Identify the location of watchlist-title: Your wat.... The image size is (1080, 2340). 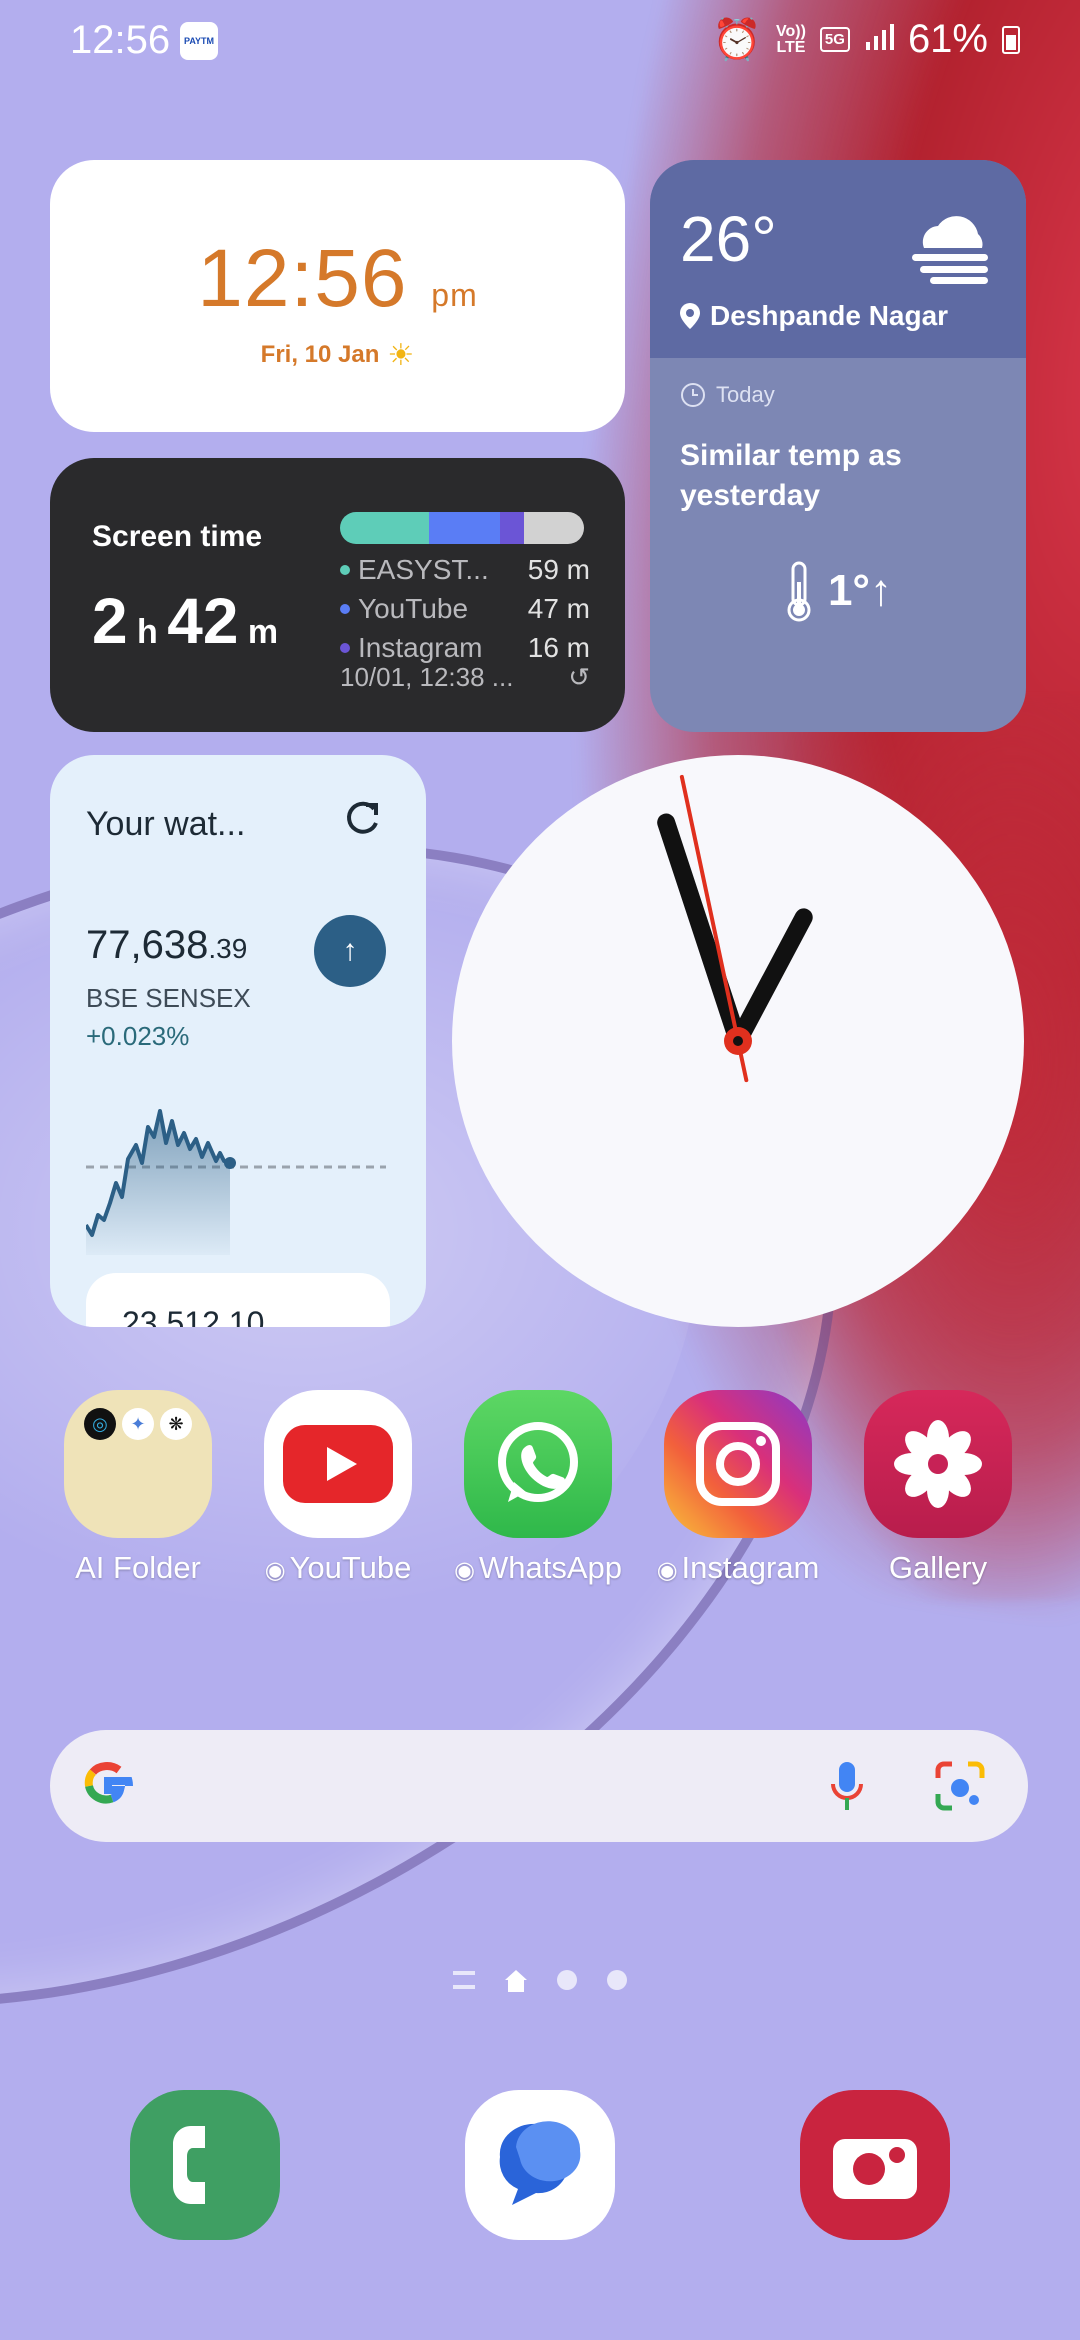
(166, 824).